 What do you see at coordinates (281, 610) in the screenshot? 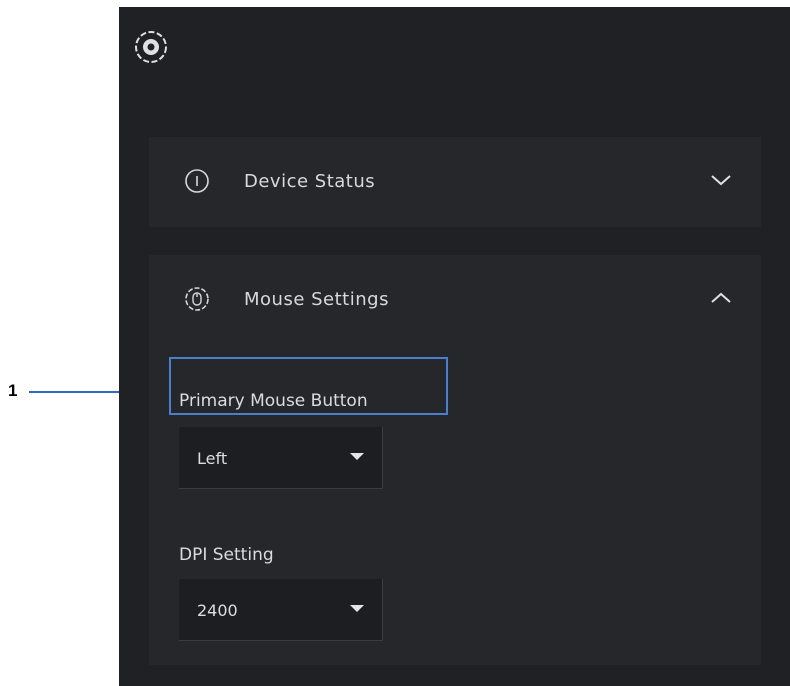
I see `dpi-setting-select: 2400` at bounding box center [281, 610].